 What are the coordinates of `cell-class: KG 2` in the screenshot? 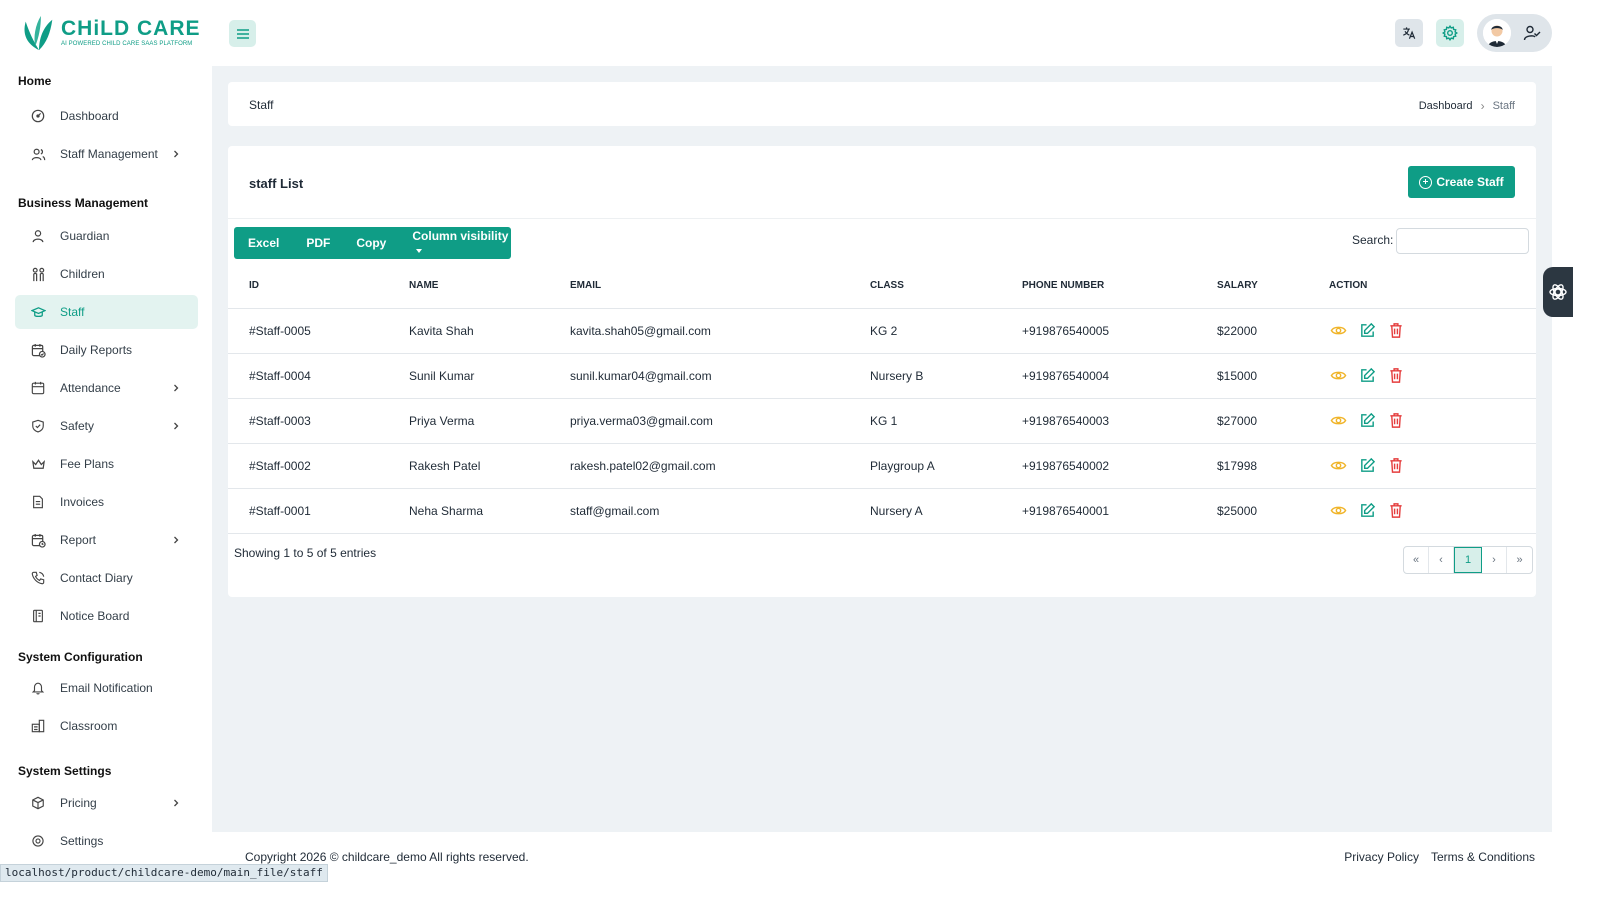 It's located at (946, 331).